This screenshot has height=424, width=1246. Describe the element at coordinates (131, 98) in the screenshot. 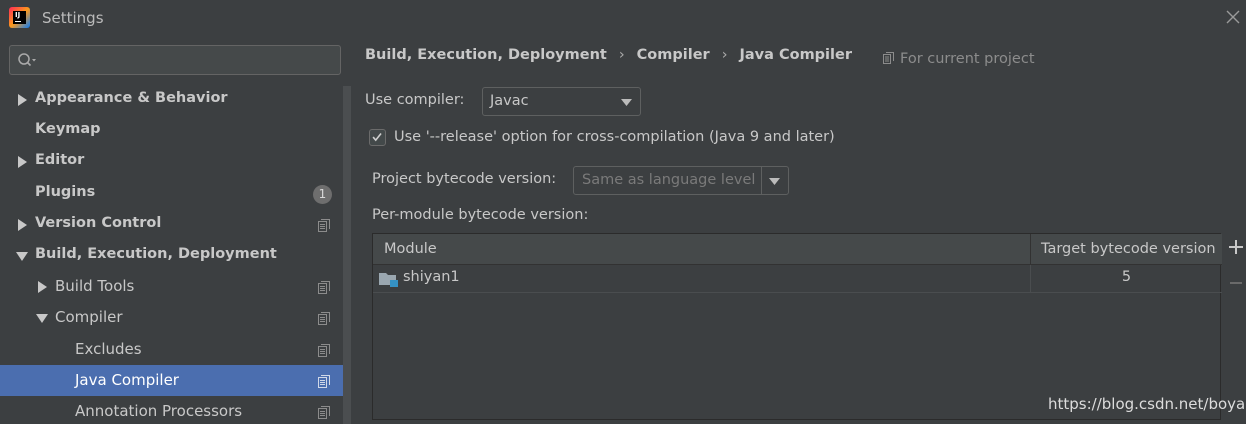

I see `sidebar-item-label: Appearance & Behavior` at that location.